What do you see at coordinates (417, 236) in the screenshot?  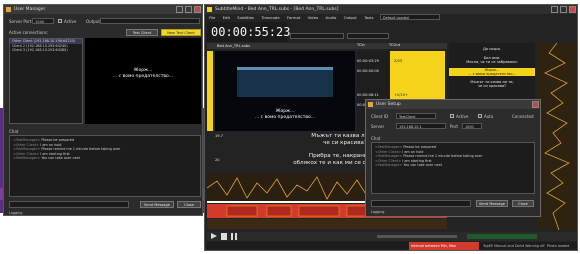 I see `volume-slider` at bounding box center [417, 236].